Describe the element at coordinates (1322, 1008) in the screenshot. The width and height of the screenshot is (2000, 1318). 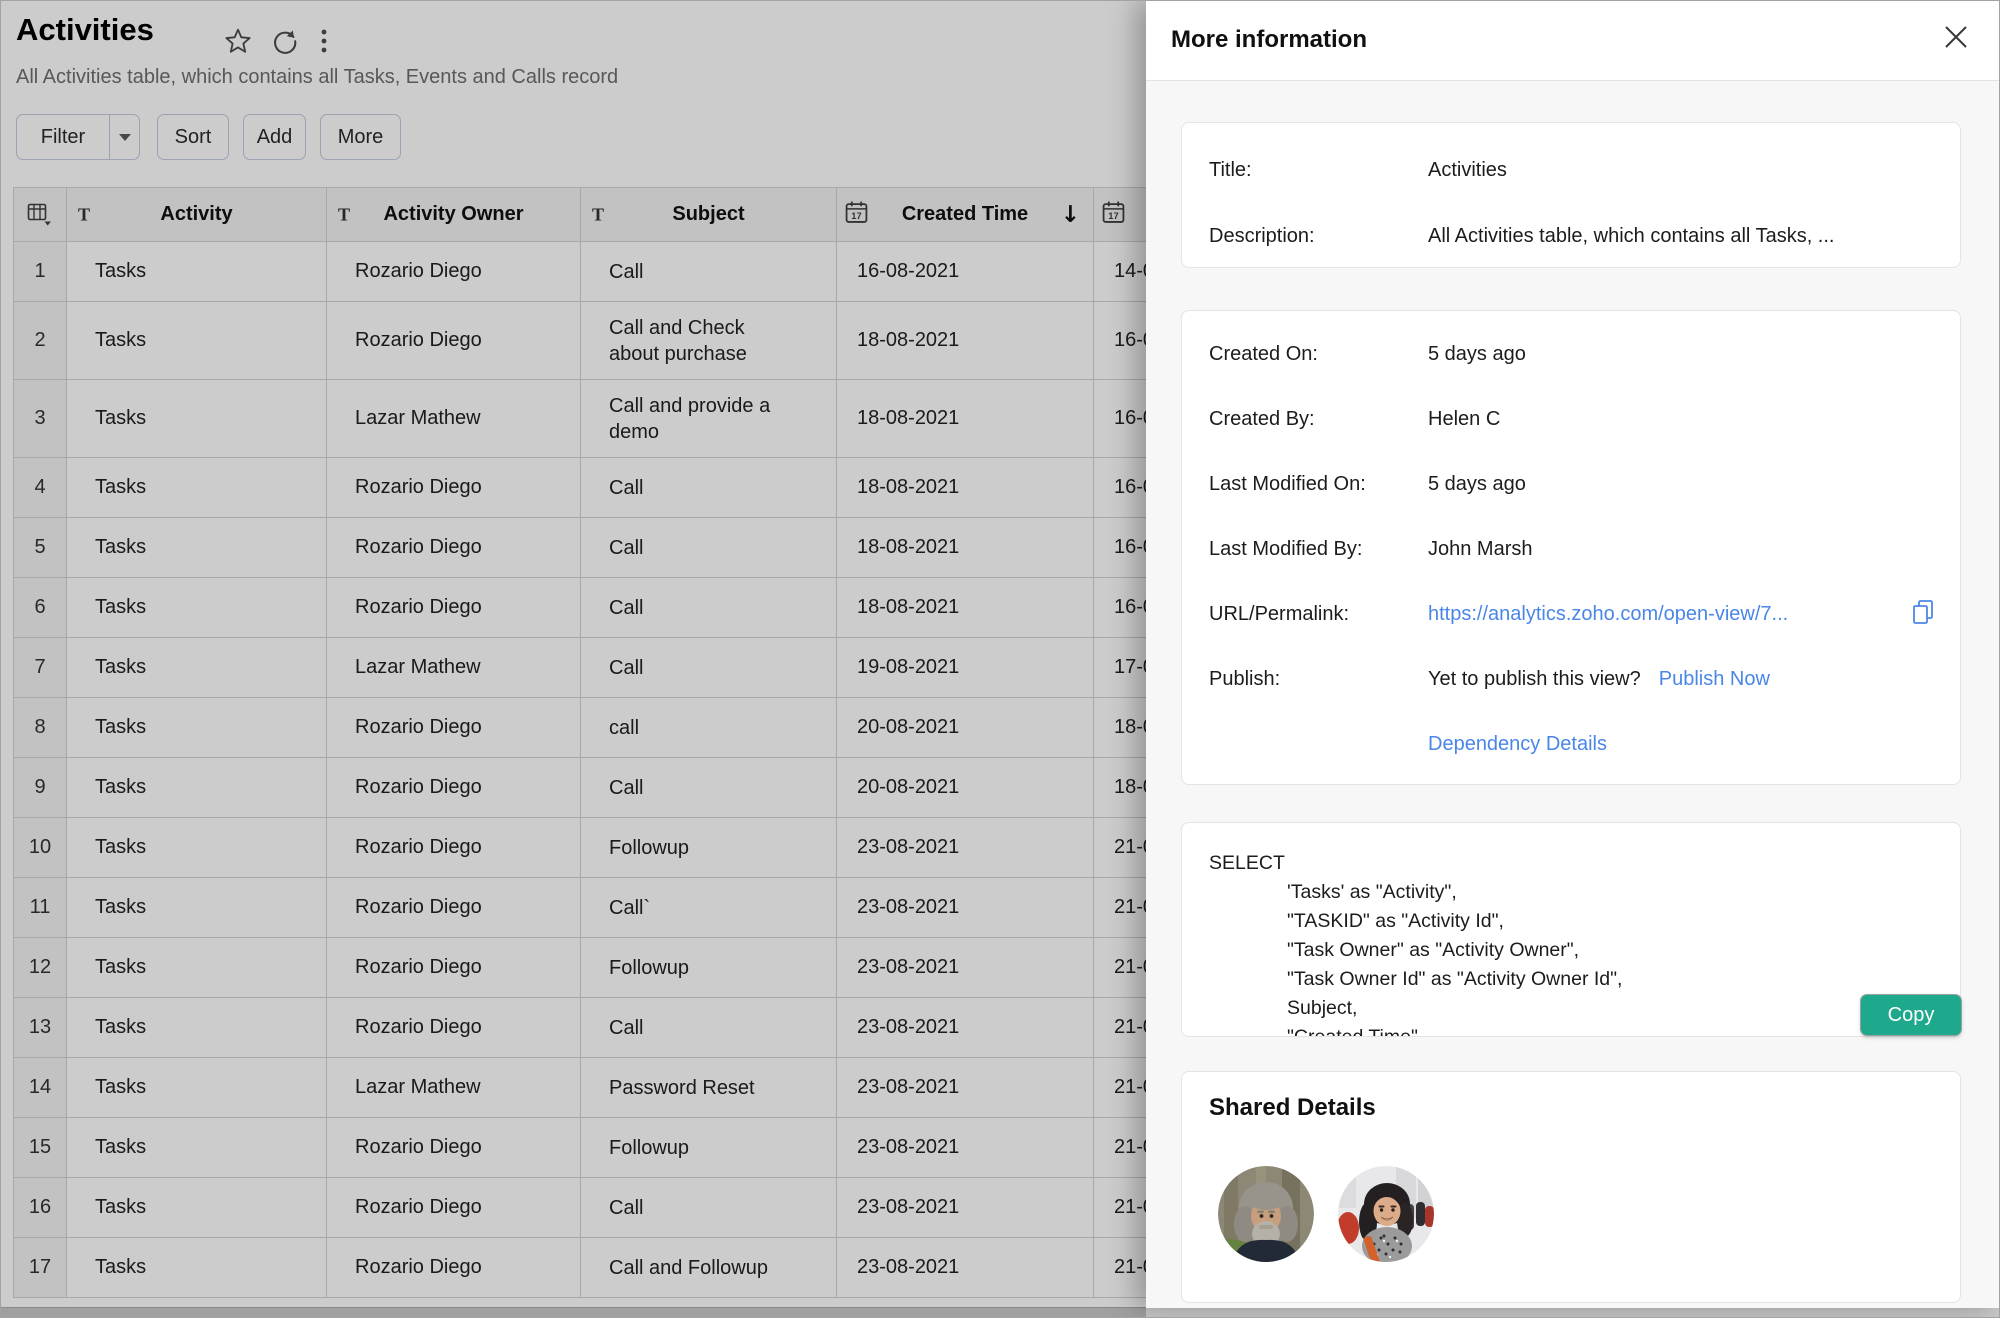
I see `sql-line: Subject,` at that location.